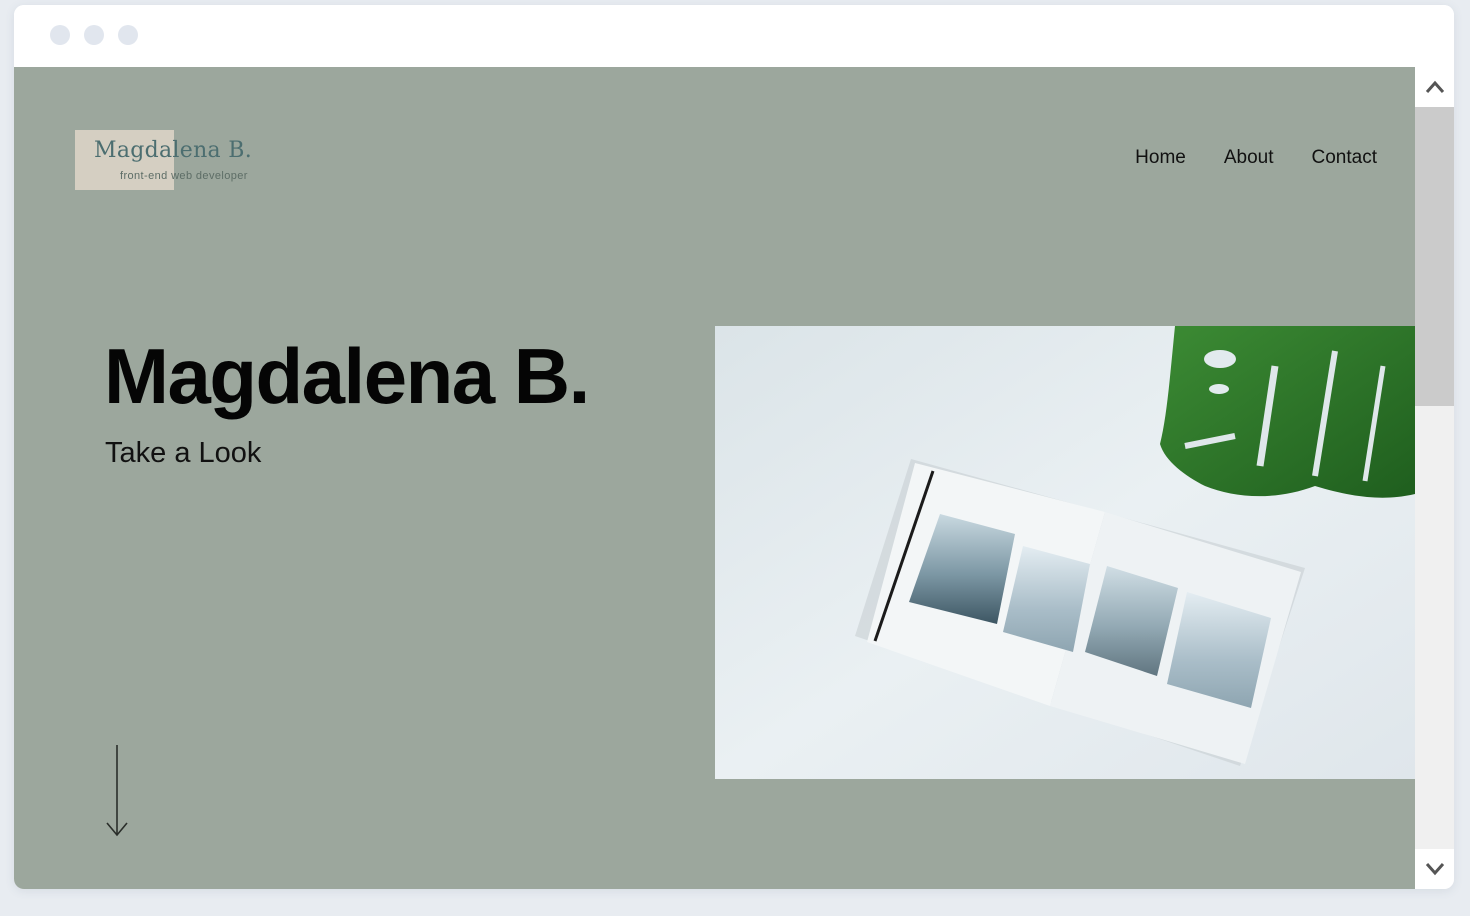 This screenshot has height=916, width=1470. I want to click on nav-about-link: About, so click(1249, 158).